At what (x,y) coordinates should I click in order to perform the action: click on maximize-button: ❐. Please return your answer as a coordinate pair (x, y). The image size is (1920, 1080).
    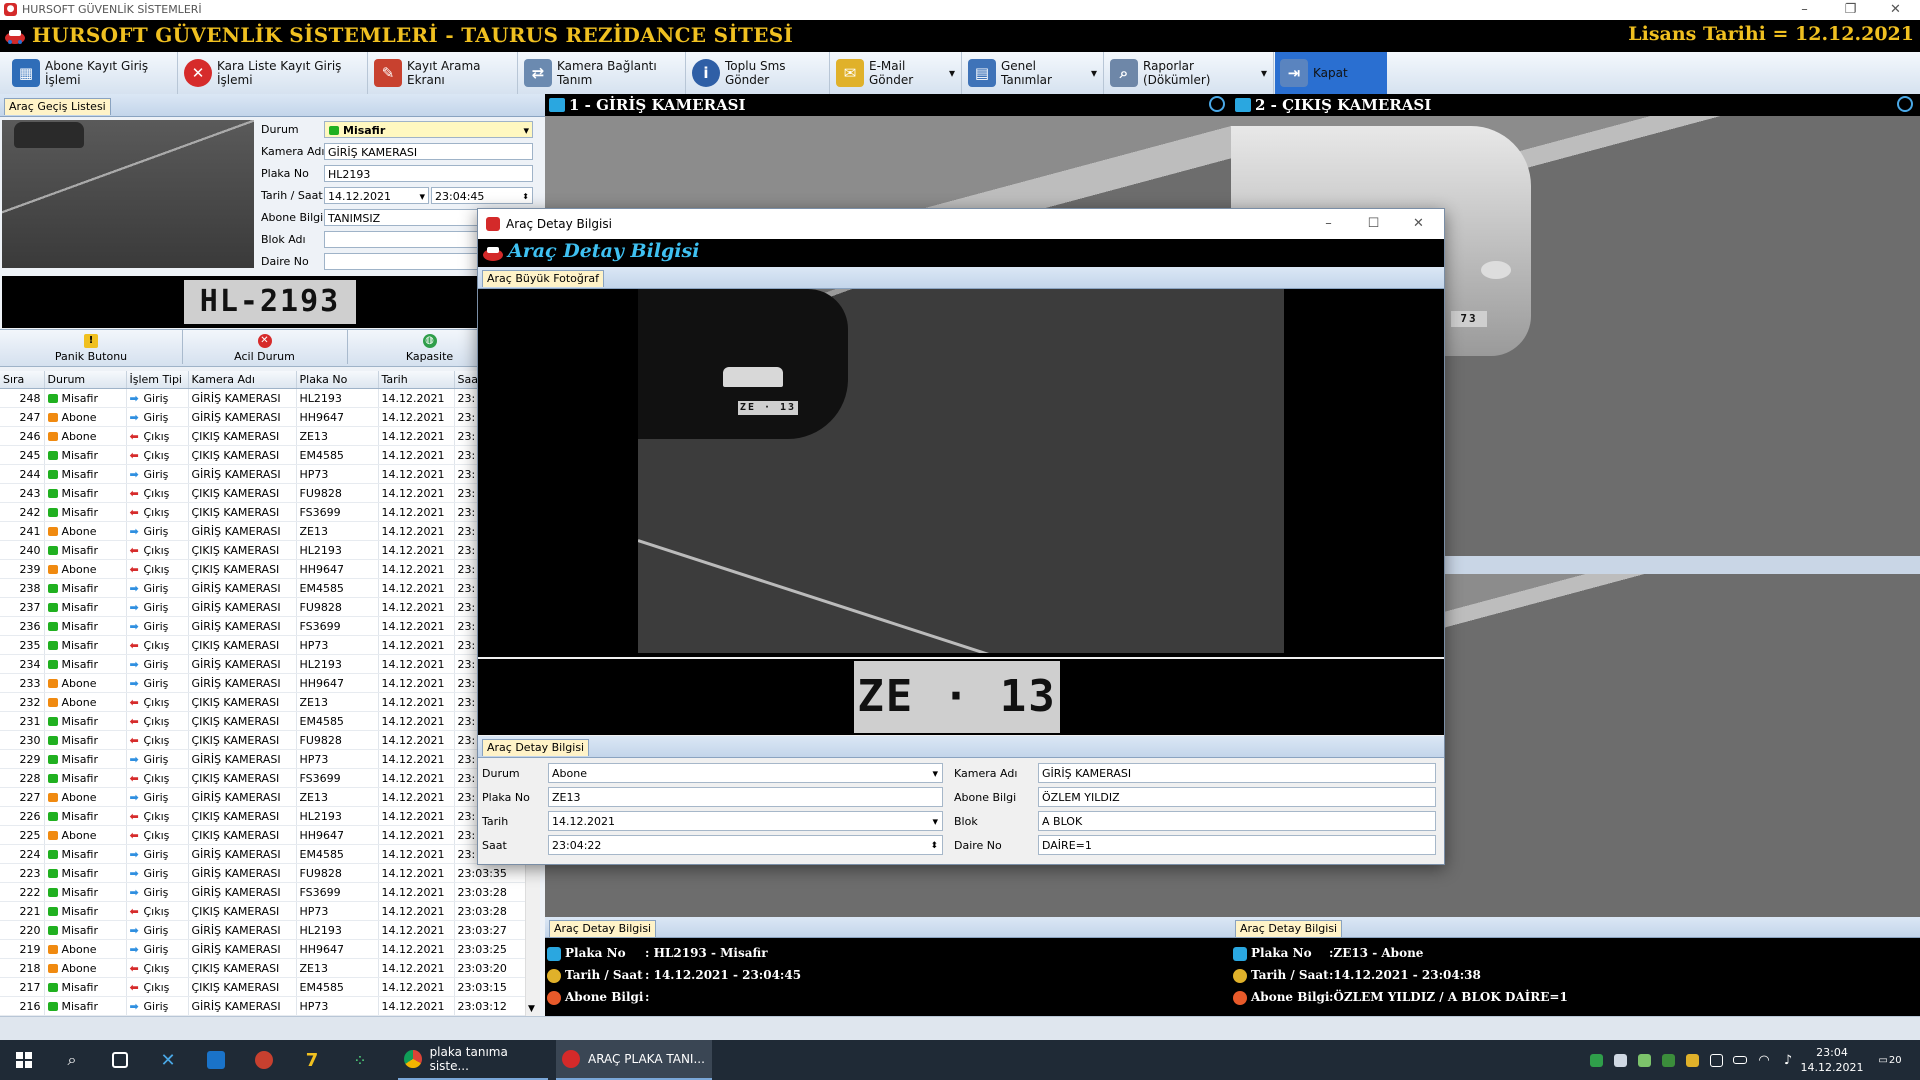
    Looking at the image, I should click on (1850, 10).